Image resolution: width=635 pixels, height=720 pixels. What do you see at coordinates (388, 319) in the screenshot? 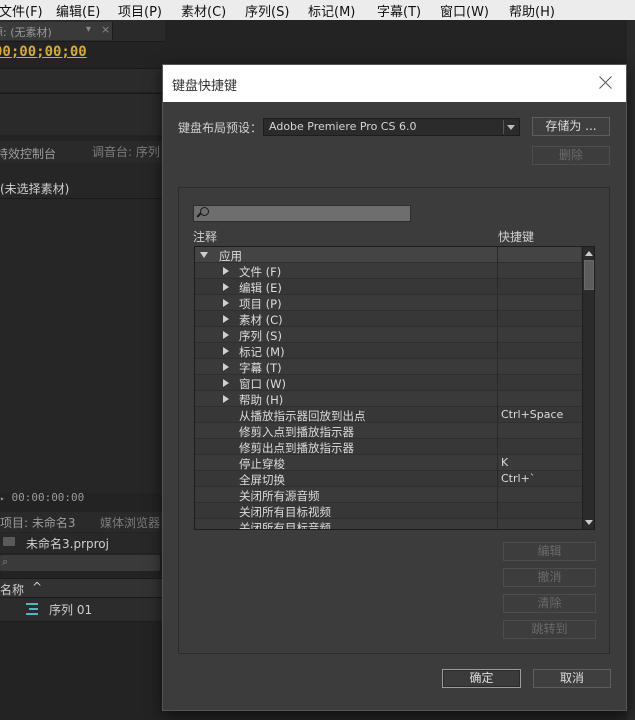
I see `table-row: 素材 (C)` at bounding box center [388, 319].